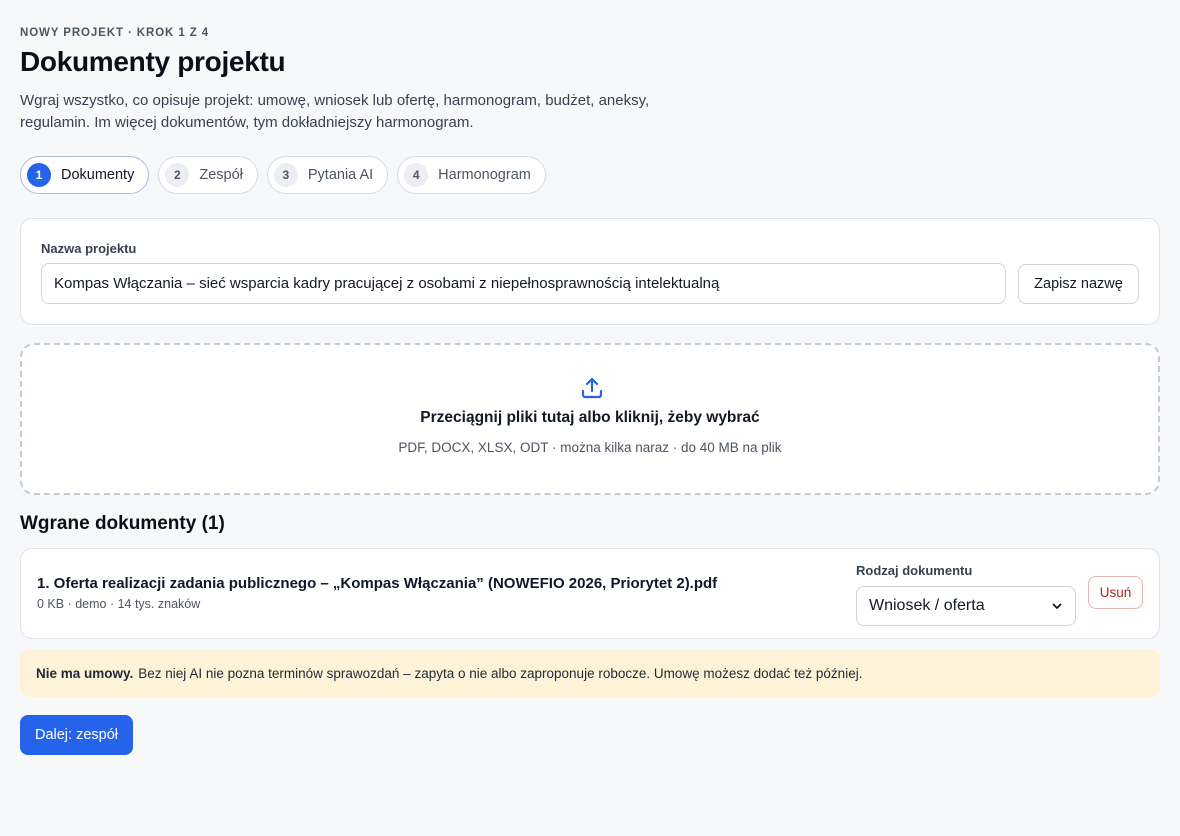  I want to click on step-schedule: 4 Harmonogram, so click(471, 175).